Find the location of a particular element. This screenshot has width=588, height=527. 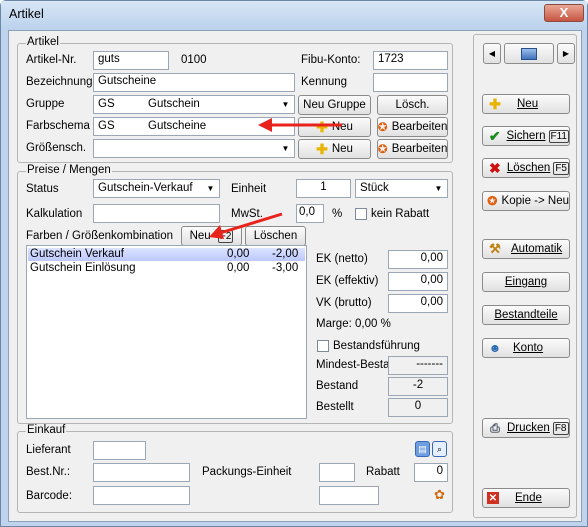

groessen-label: Größensch. is located at coordinates (56, 148).